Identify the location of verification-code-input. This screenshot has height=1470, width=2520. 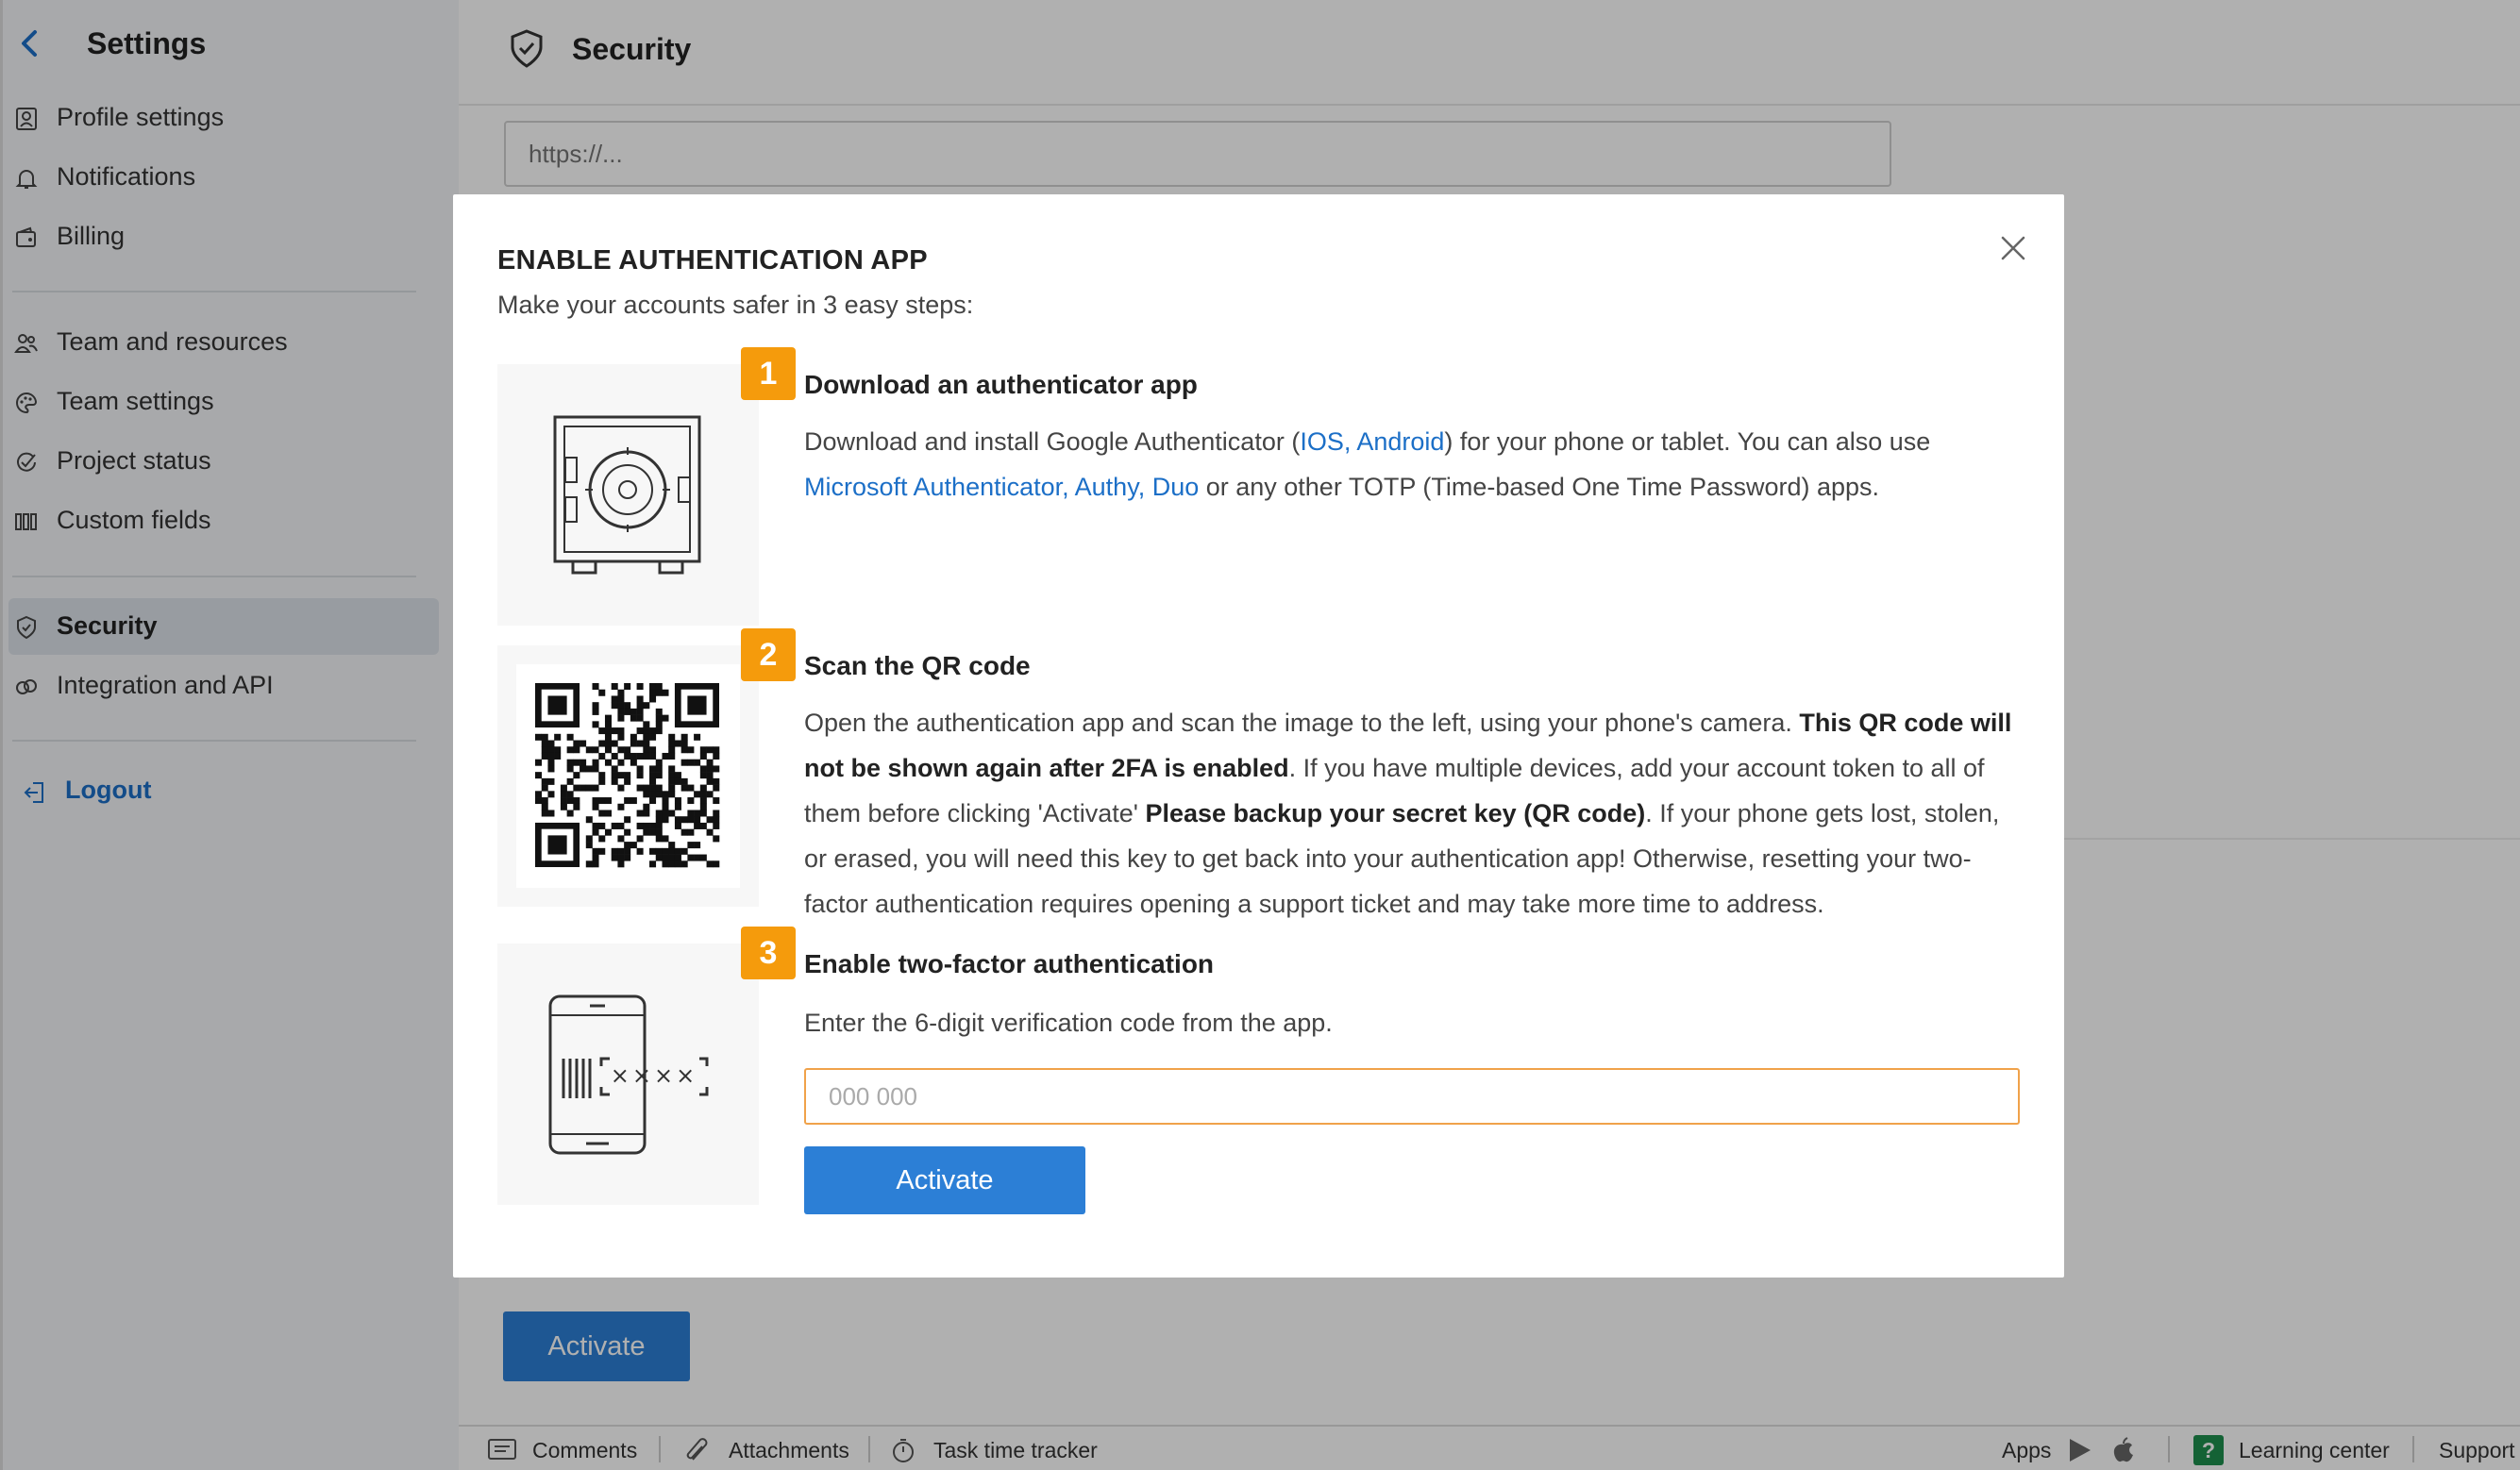
(1412, 1096).